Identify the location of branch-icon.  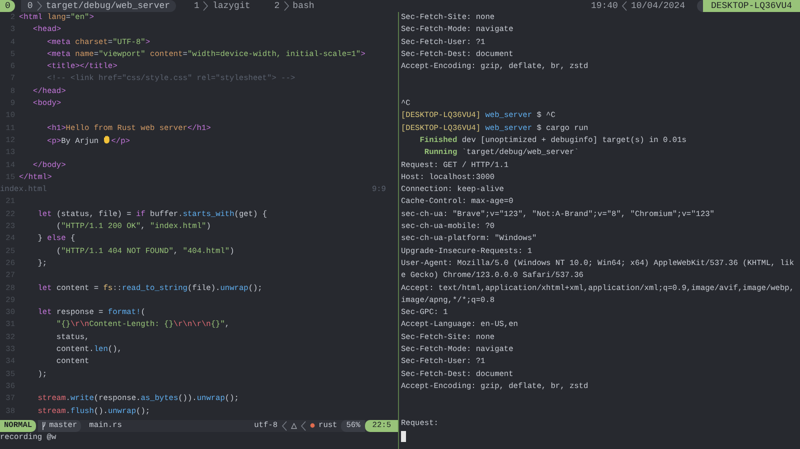
(44, 426).